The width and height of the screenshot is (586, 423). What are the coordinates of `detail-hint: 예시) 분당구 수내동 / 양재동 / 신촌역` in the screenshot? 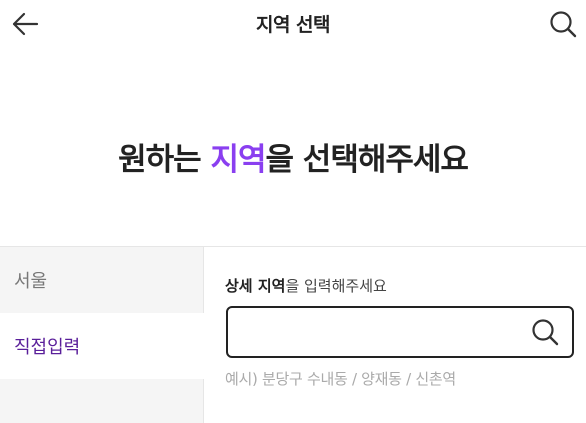 It's located at (340, 379).